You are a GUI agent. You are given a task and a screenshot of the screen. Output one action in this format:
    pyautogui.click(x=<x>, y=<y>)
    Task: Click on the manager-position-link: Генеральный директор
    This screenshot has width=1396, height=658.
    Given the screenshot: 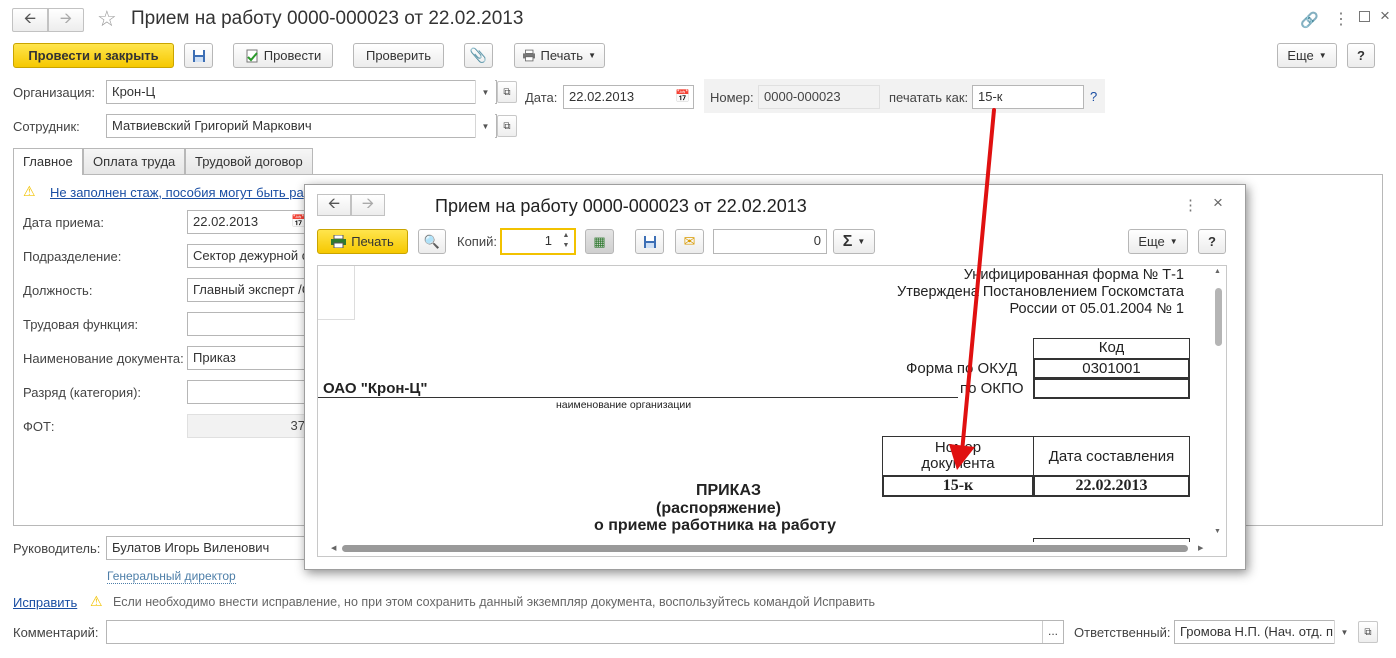 What is the action you would take?
    pyautogui.click(x=171, y=576)
    